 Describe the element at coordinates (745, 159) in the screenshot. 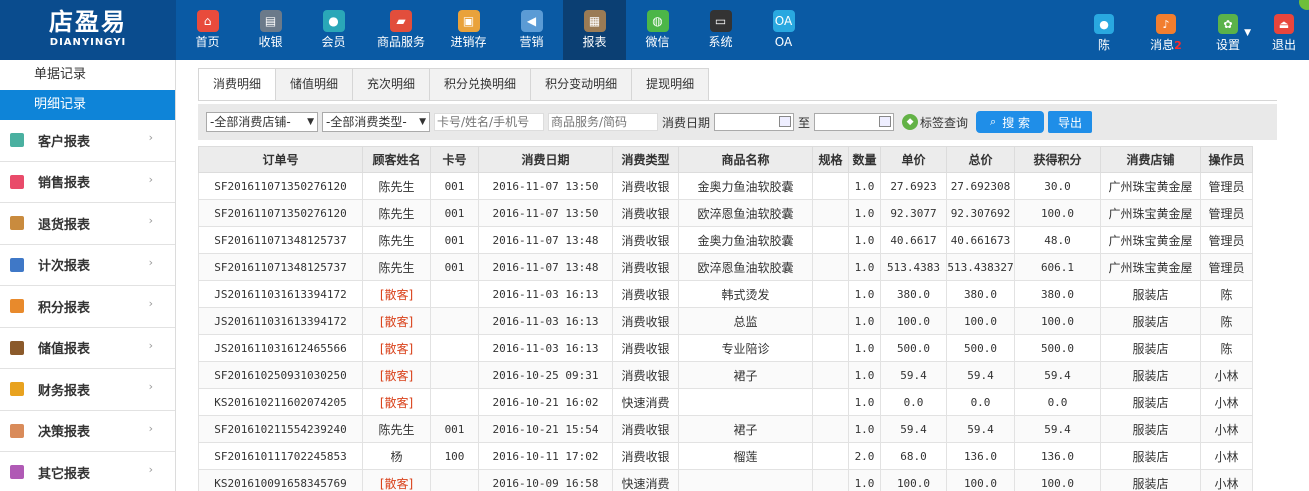

I see `column-header: 商品名称` at that location.